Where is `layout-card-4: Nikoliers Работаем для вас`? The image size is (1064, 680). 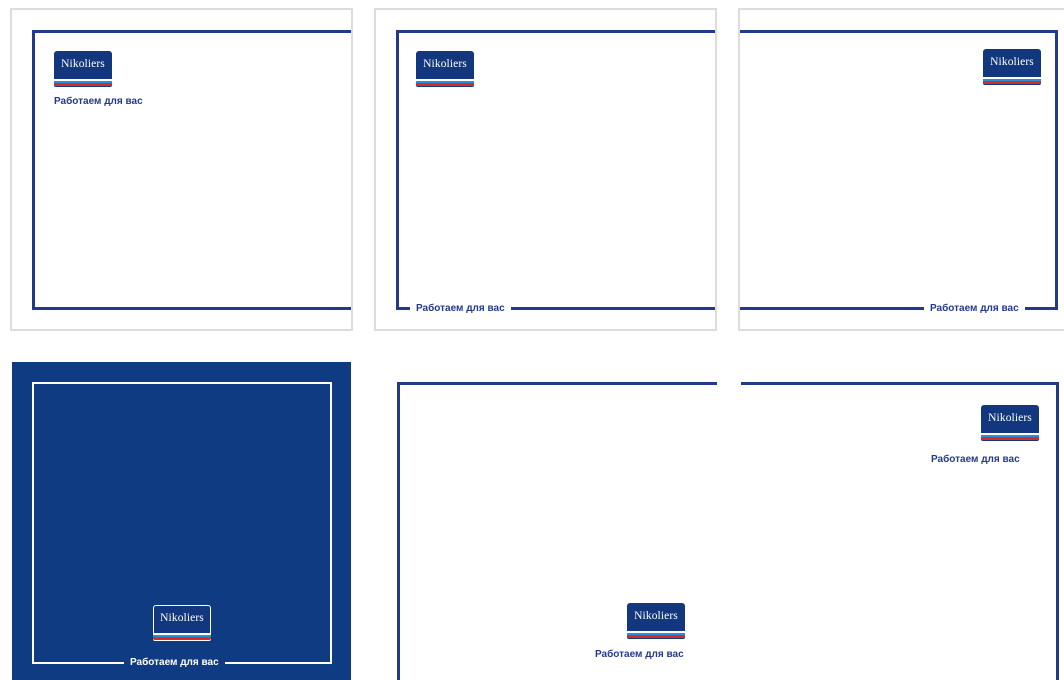 layout-card-4: Nikoliers Работаем для вас is located at coordinates (181, 521).